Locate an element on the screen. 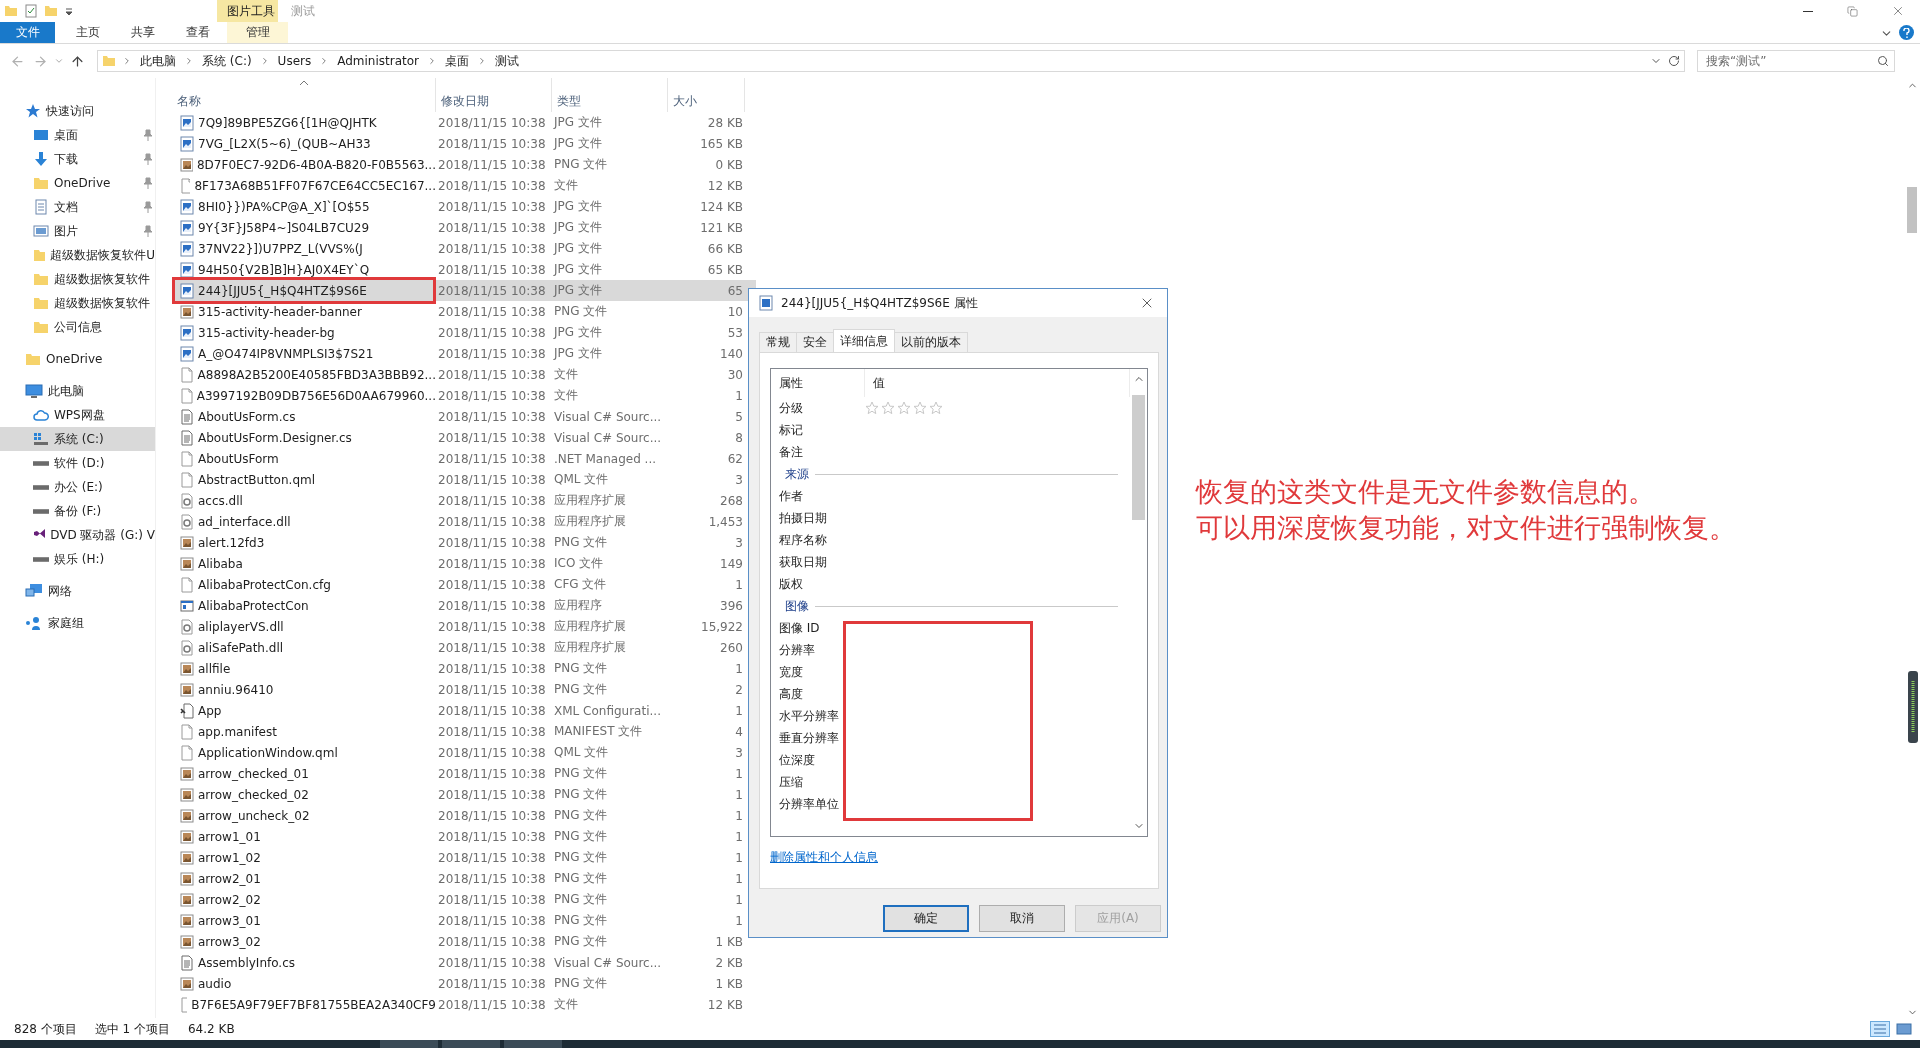 The height and width of the screenshot is (1048, 1920). file-row: 9Y{3F}J58P4~]S04LB7CU29 2018/11/15 10:38 JPG 文件 121 KB is located at coordinates (464, 227).